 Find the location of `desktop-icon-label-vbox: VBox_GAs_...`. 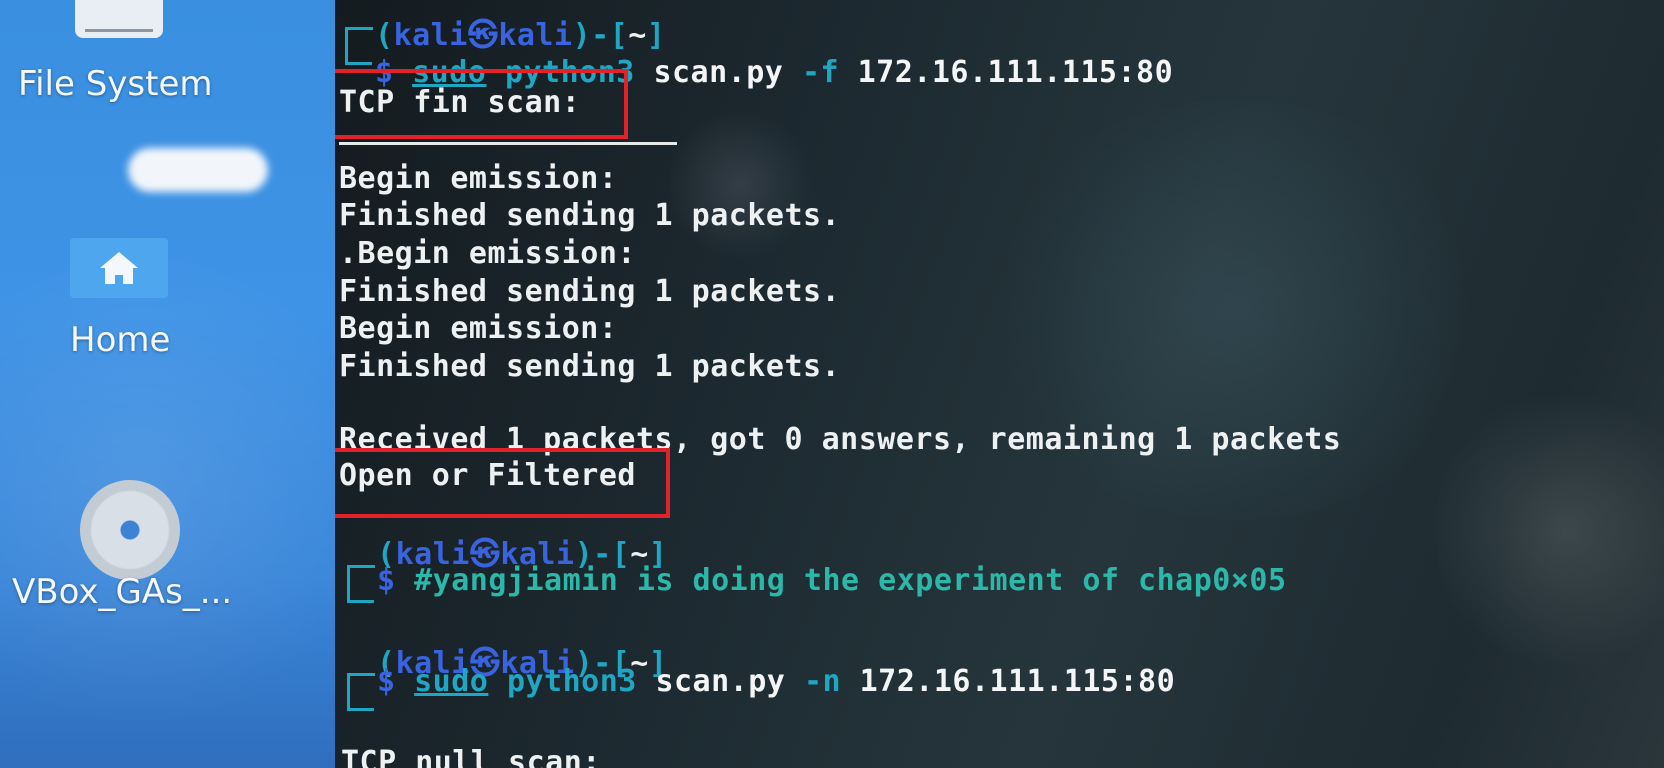

desktop-icon-label-vbox: VBox_GAs_... is located at coordinates (122, 592).